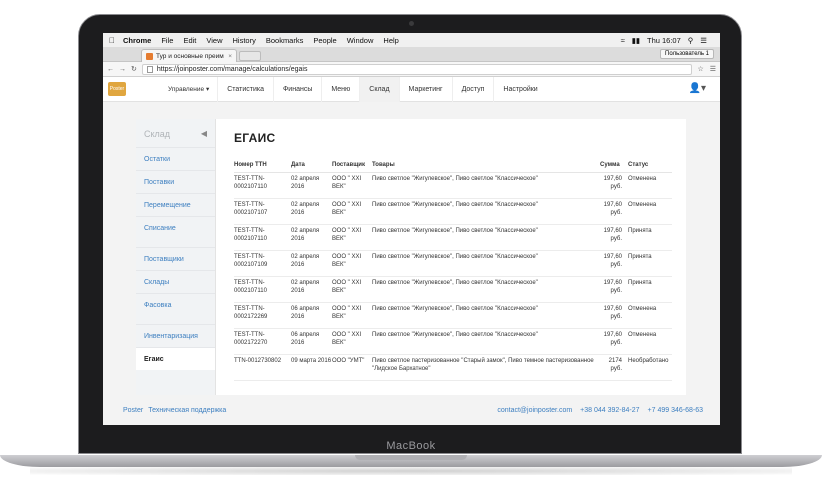 This screenshot has height=477, width=822. What do you see at coordinates (700, 69) in the screenshot?
I see `bookmark-star-icon: ☆` at bounding box center [700, 69].